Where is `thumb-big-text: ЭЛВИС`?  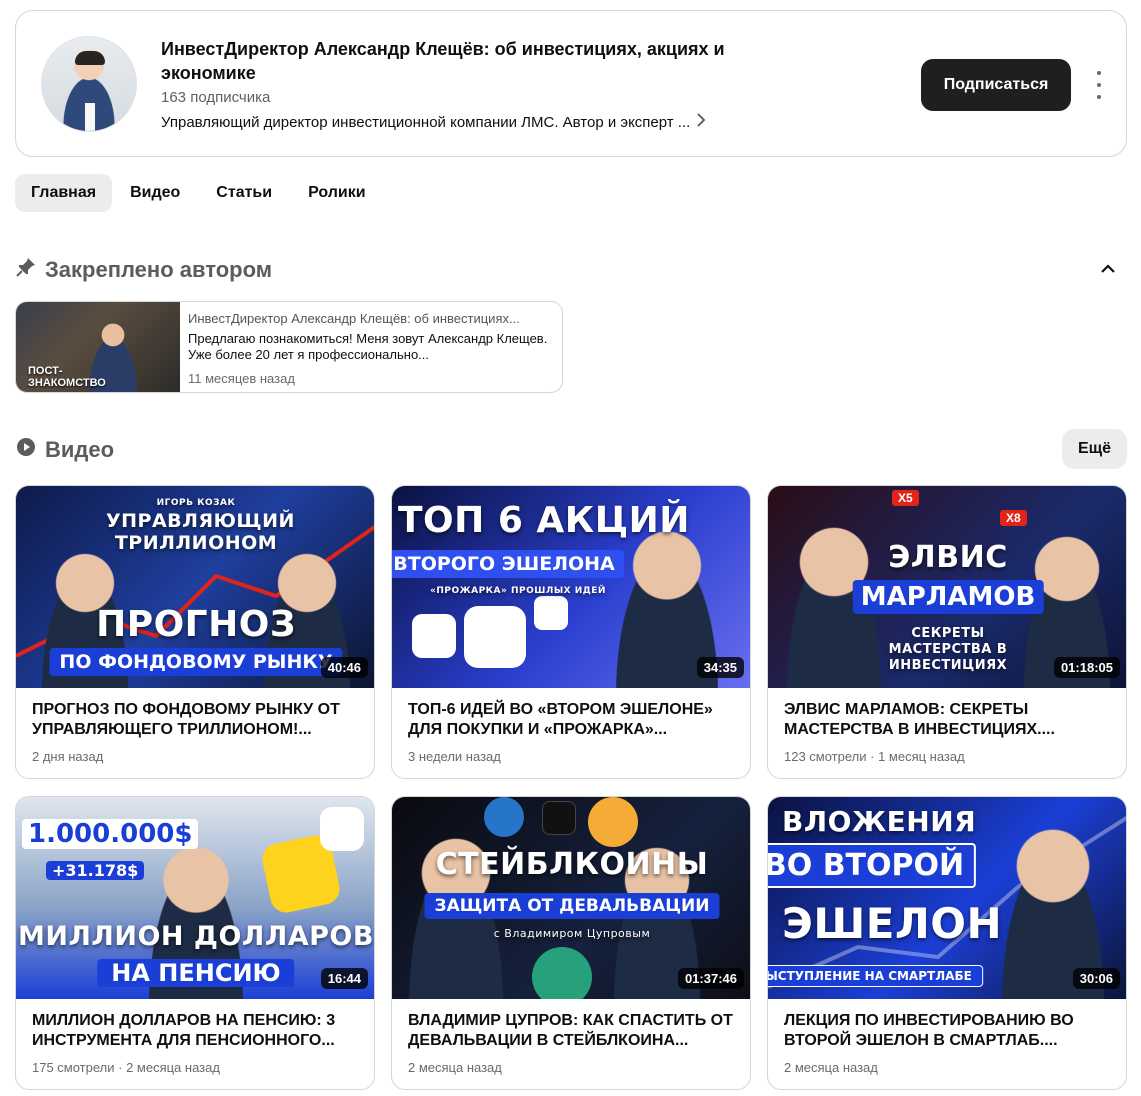
thumb-big-text: ЭЛВИС is located at coordinates (948, 557).